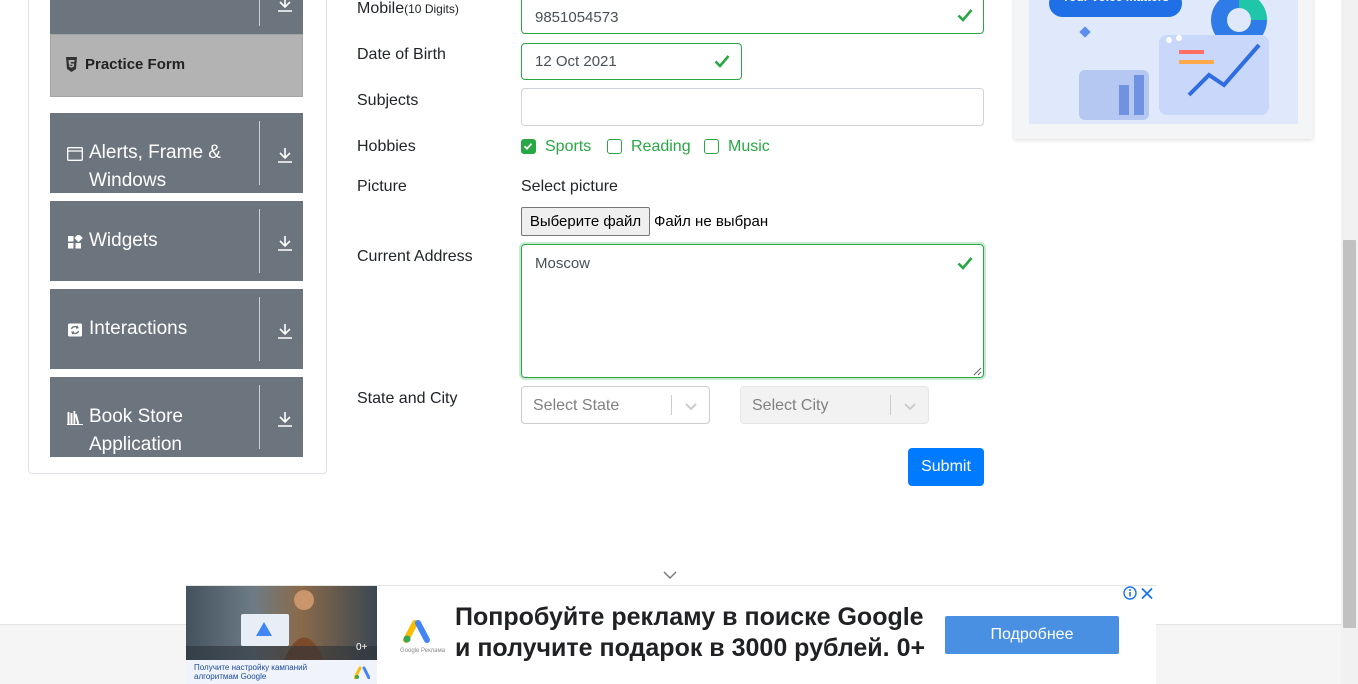 This screenshot has height=684, width=1358. I want to click on widgets-icon, so click(75, 242).